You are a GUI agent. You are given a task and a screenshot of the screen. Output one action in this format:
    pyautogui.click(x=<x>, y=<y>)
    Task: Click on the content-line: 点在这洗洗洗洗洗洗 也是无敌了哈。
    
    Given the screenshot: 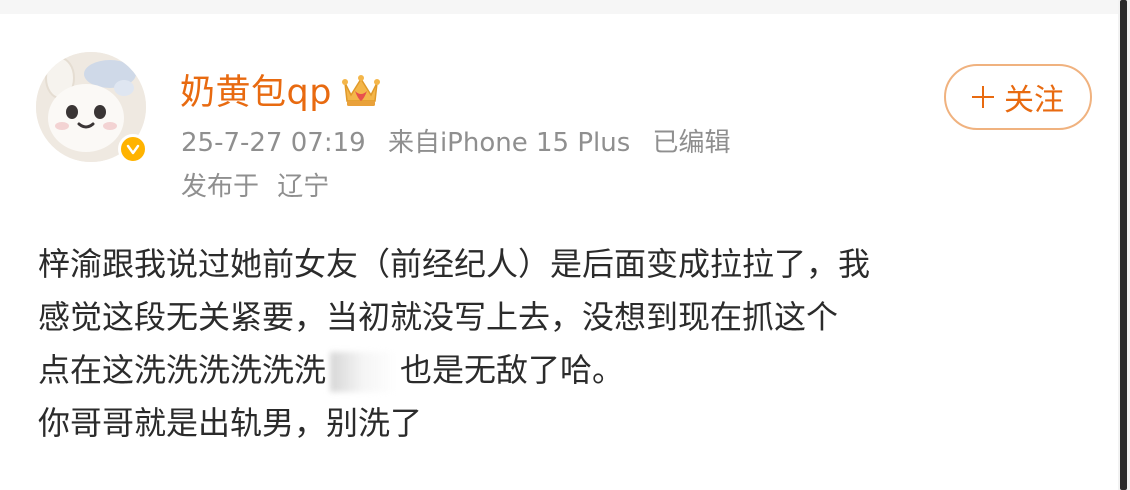 What is the action you would take?
    pyautogui.click(x=563, y=370)
    